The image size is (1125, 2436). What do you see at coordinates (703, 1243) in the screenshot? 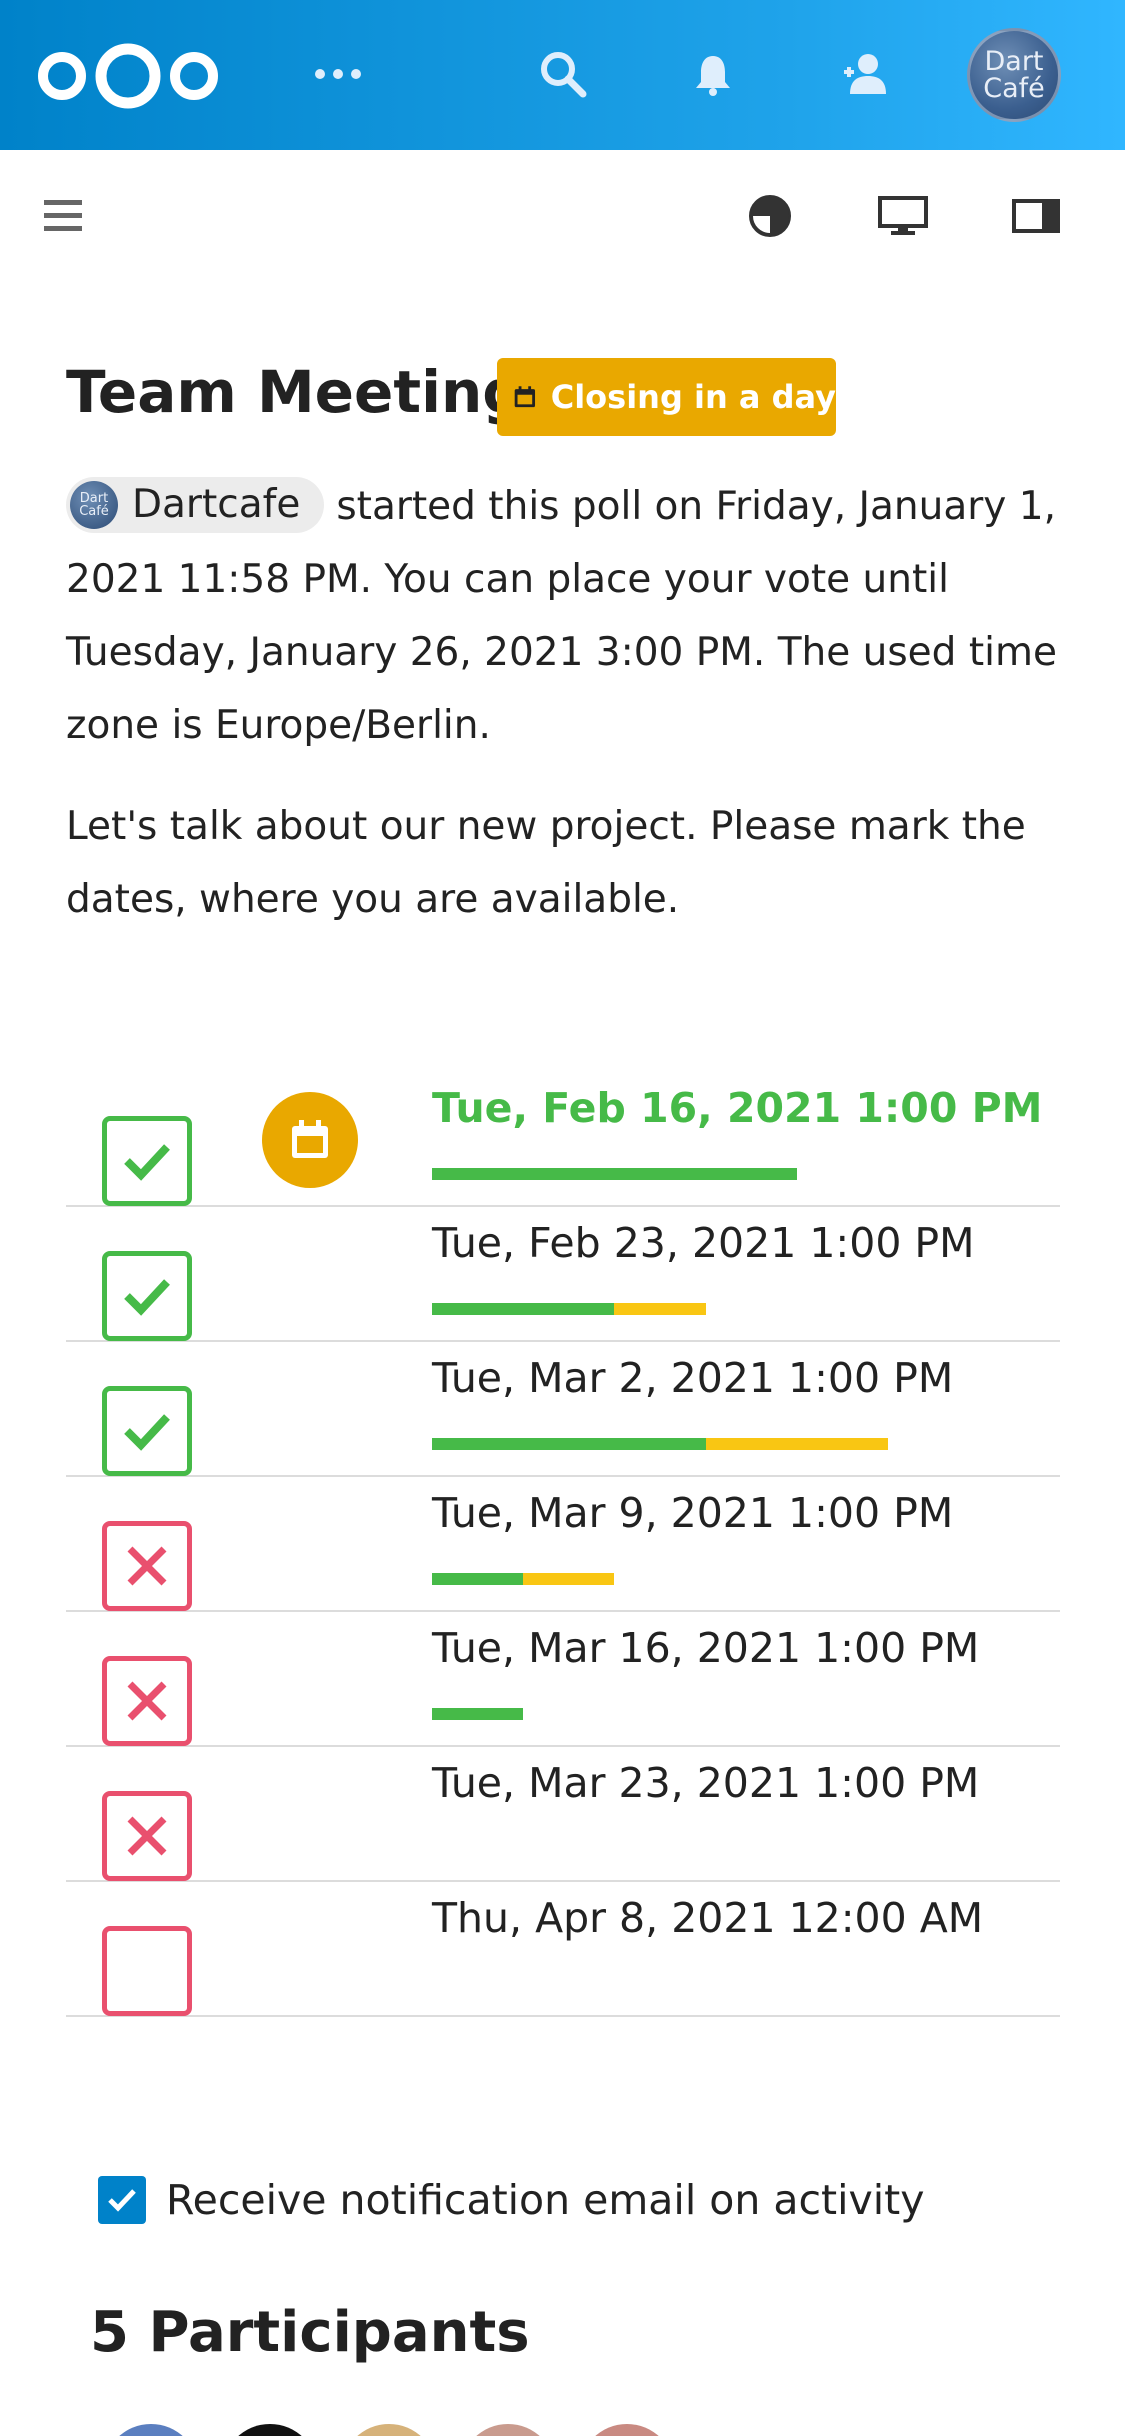
I see `option-label: Tue, Feb 23, 2021 1:00 PM` at bounding box center [703, 1243].